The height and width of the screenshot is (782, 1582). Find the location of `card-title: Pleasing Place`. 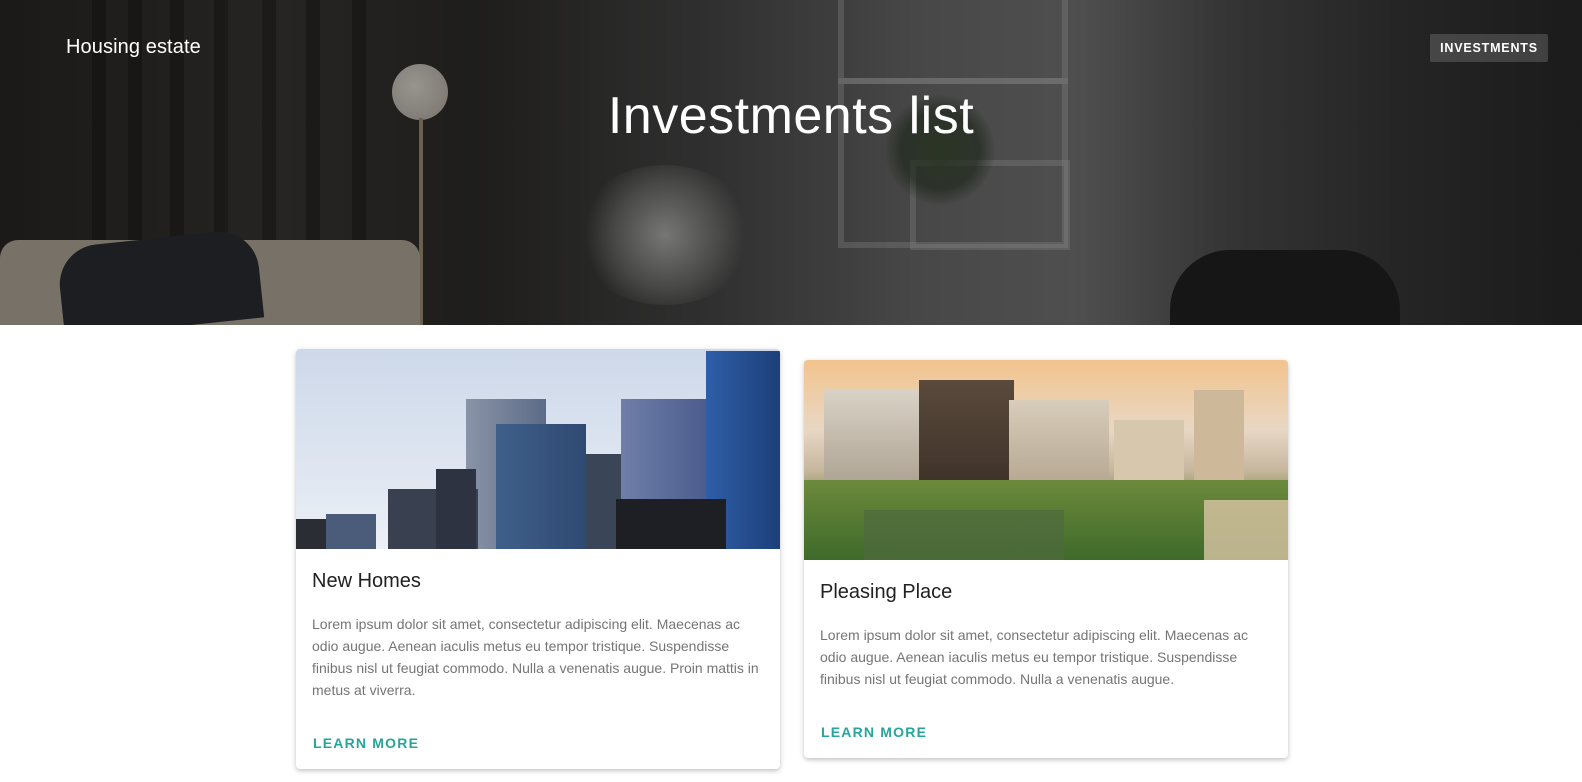

card-title: Pleasing Place is located at coordinates (886, 592).